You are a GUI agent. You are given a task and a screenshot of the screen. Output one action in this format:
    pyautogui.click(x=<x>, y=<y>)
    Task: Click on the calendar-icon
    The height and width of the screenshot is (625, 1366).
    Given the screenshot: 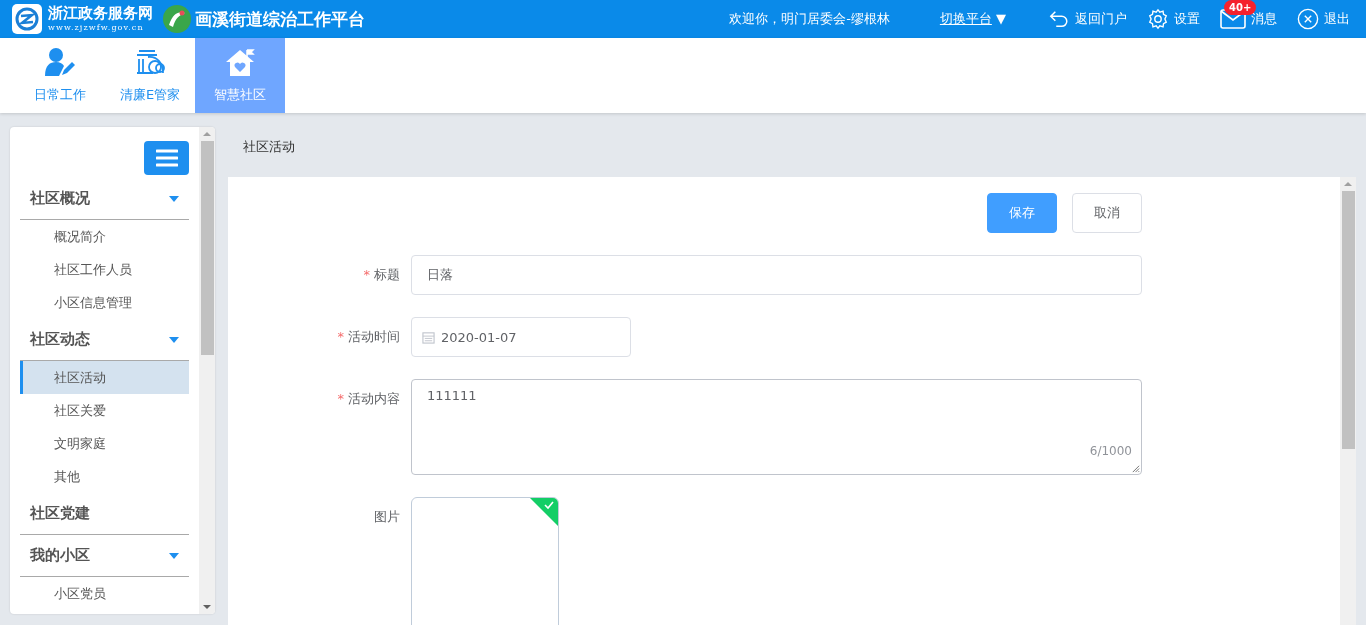 What is the action you would take?
    pyautogui.click(x=428, y=337)
    